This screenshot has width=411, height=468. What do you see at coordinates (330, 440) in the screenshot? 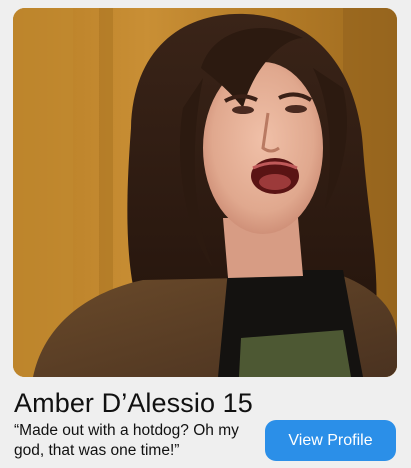
I see `view-profile-button: View Profile` at bounding box center [330, 440].